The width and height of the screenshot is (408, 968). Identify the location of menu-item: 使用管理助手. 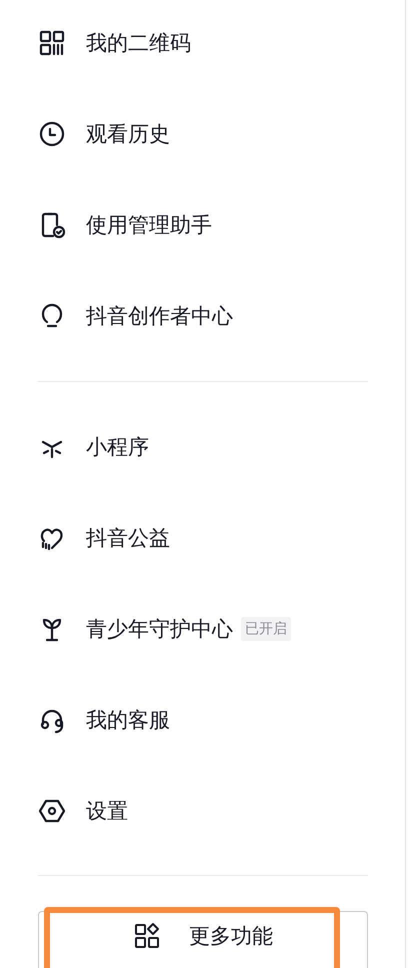
(202, 224).